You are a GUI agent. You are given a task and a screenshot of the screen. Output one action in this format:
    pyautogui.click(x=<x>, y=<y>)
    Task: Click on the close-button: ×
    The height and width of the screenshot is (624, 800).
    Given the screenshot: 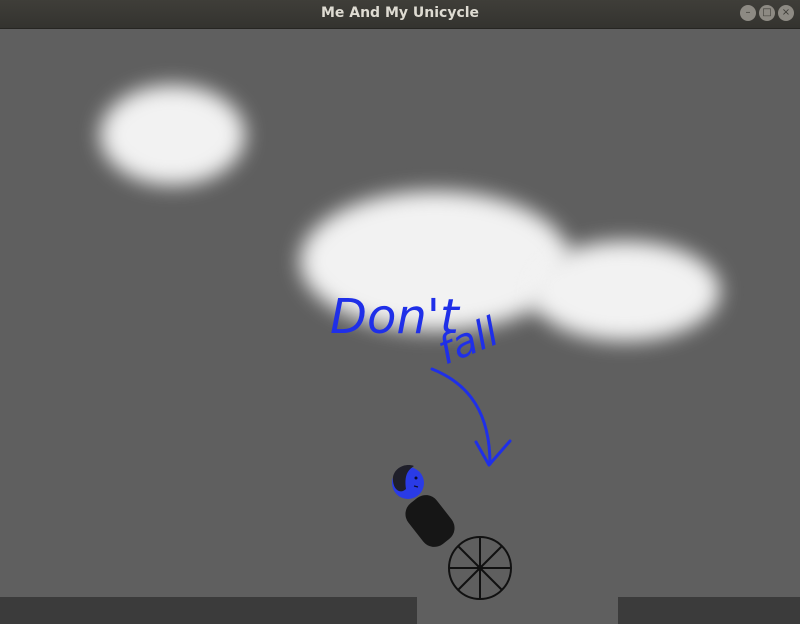 What is the action you would take?
    pyautogui.click(x=786, y=13)
    